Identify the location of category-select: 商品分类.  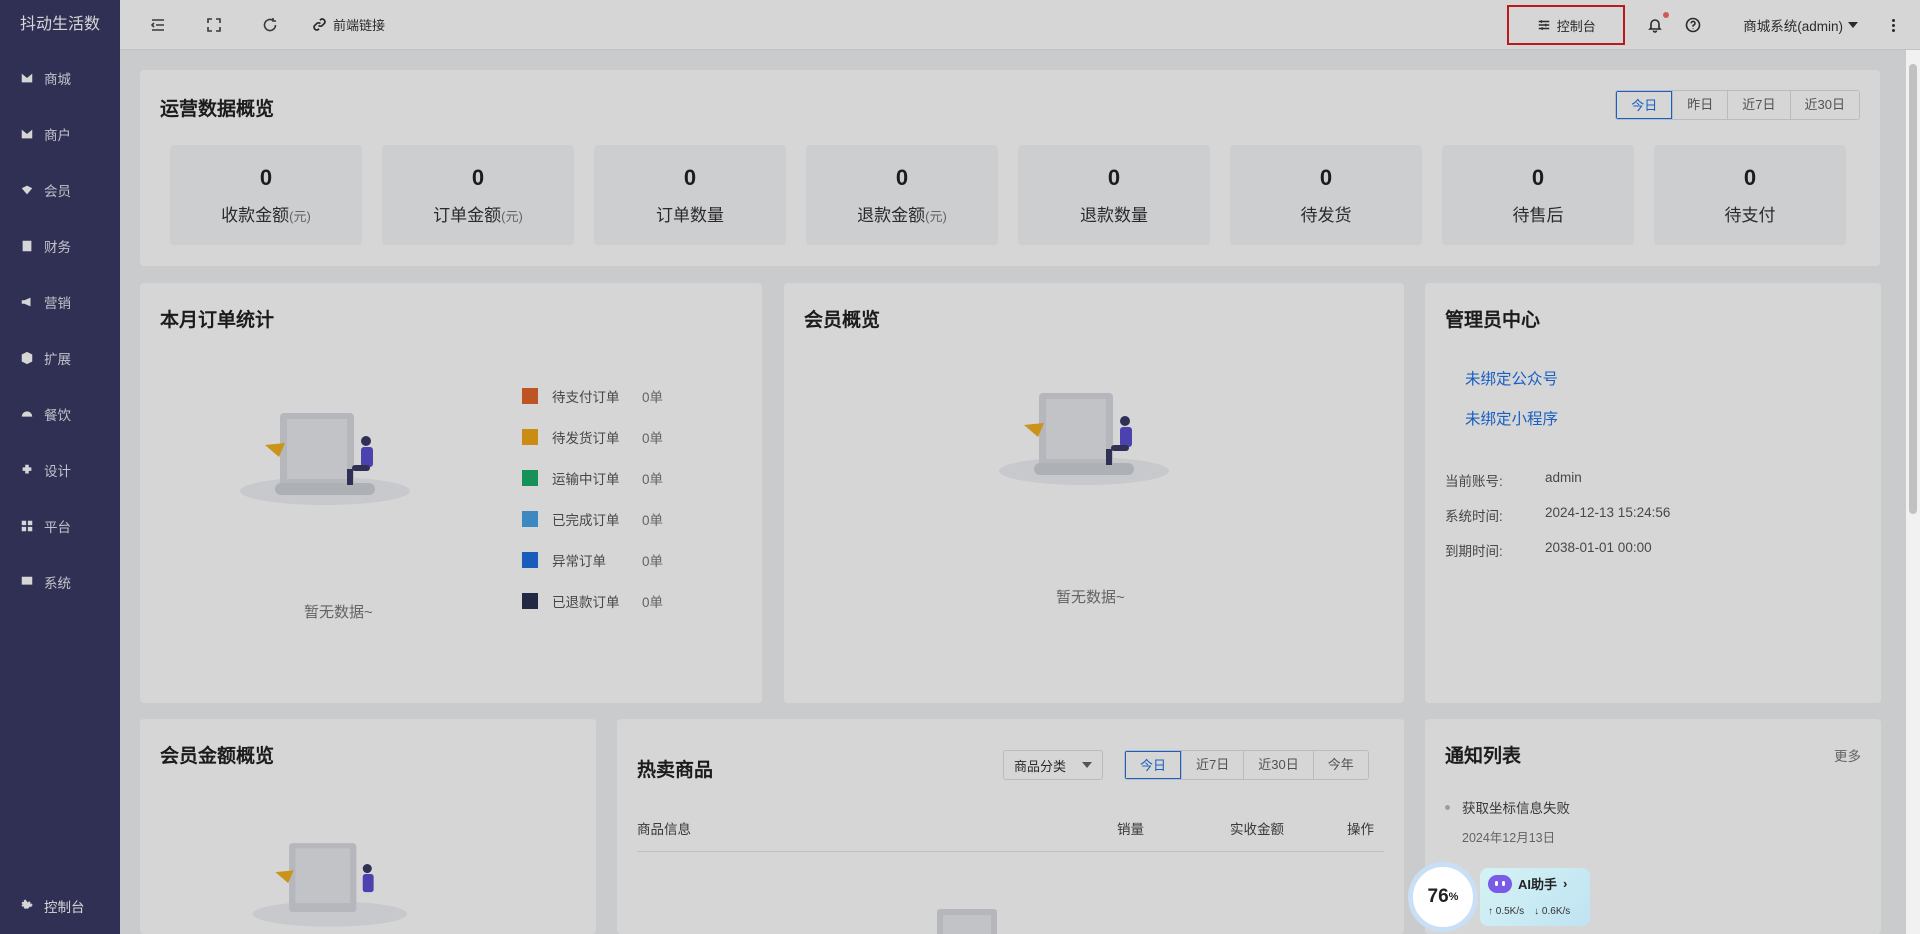
(1053, 765).